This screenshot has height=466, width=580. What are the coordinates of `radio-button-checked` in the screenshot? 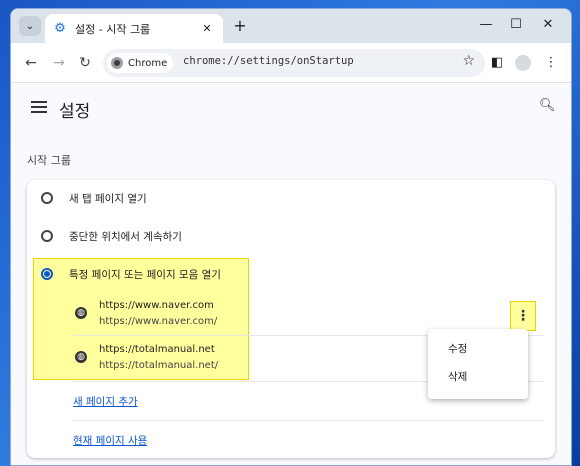 It's located at (47, 274).